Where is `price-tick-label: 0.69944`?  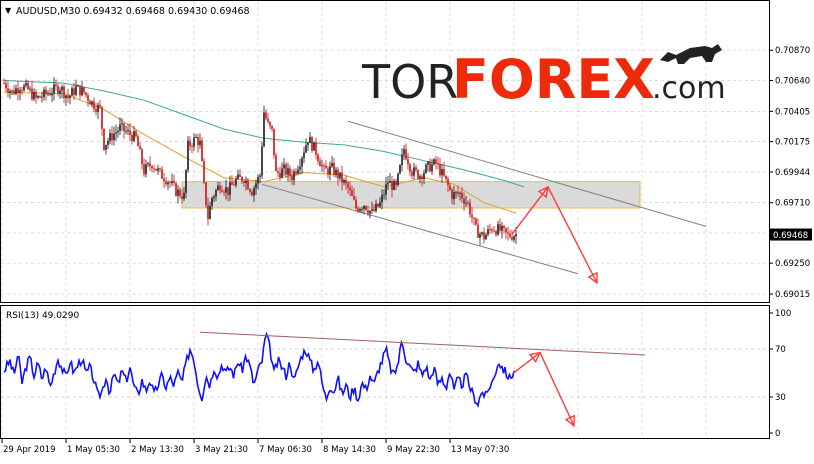
price-tick-label: 0.69944 is located at coordinates (792, 173).